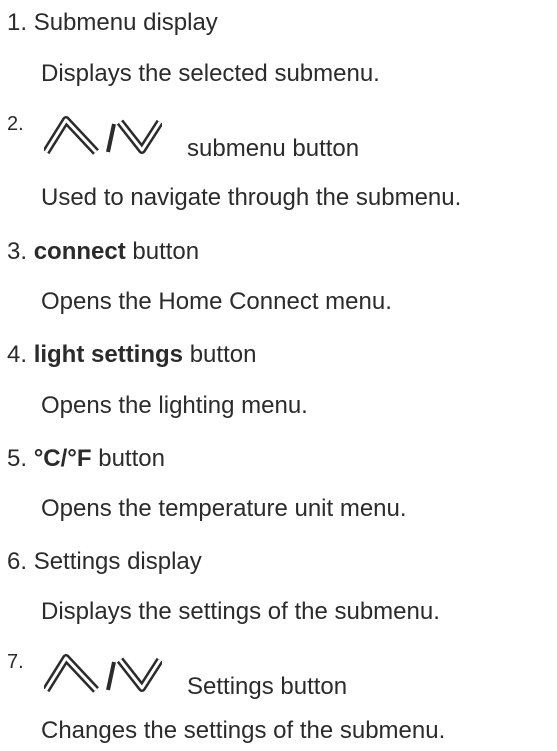  I want to click on item-number: 6., so click(17, 561).